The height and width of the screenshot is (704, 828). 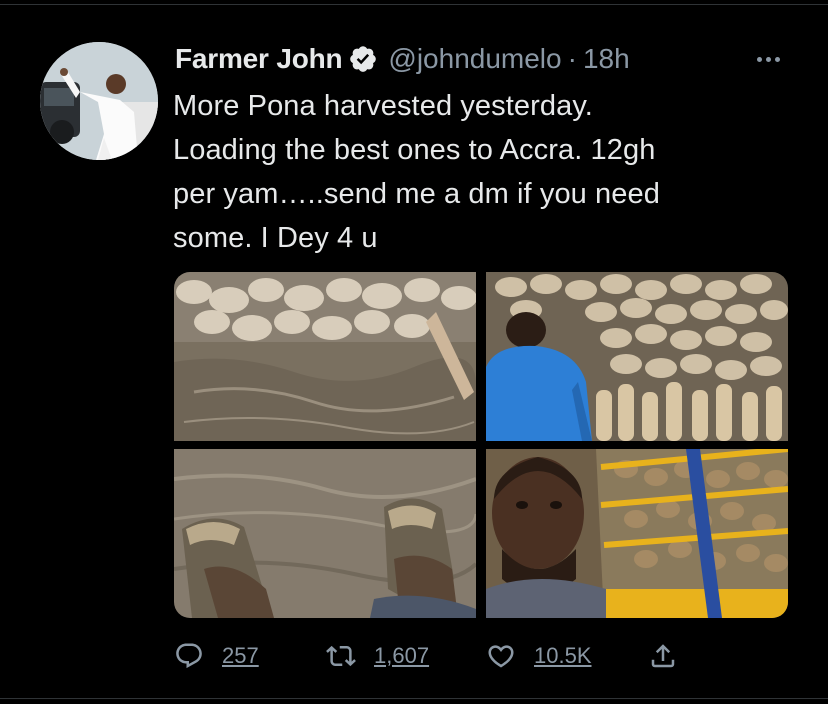 What do you see at coordinates (501, 656) in the screenshot?
I see `heart-icon` at bounding box center [501, 656].